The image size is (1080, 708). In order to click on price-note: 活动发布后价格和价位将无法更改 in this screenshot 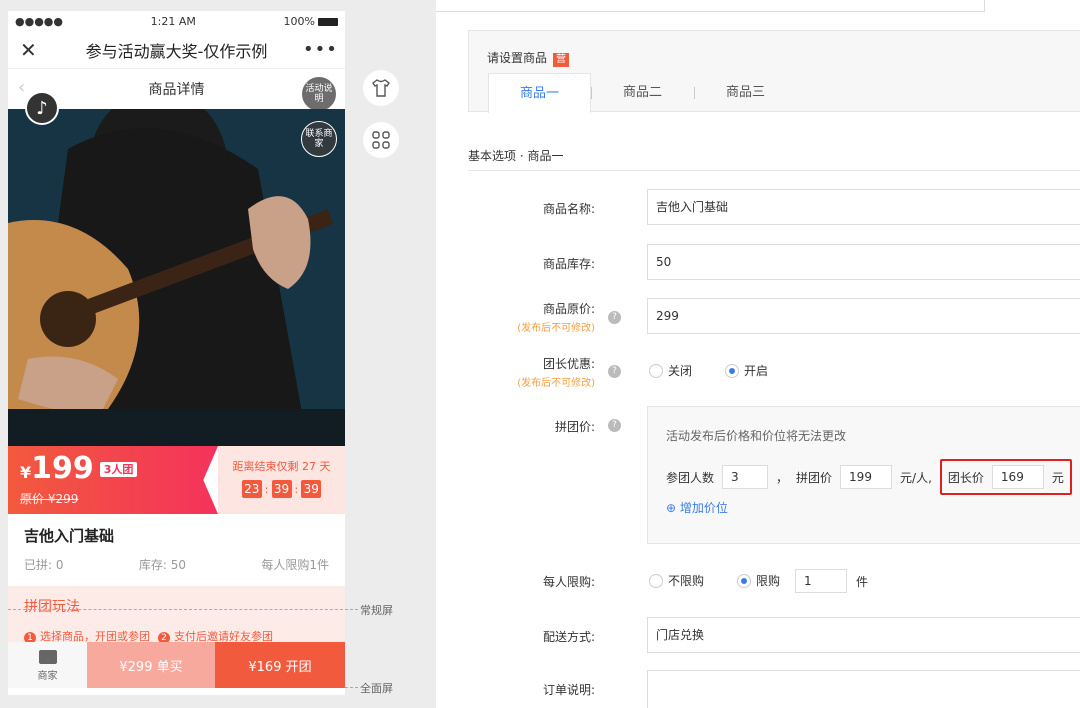, I will do `click(756, 436)`.